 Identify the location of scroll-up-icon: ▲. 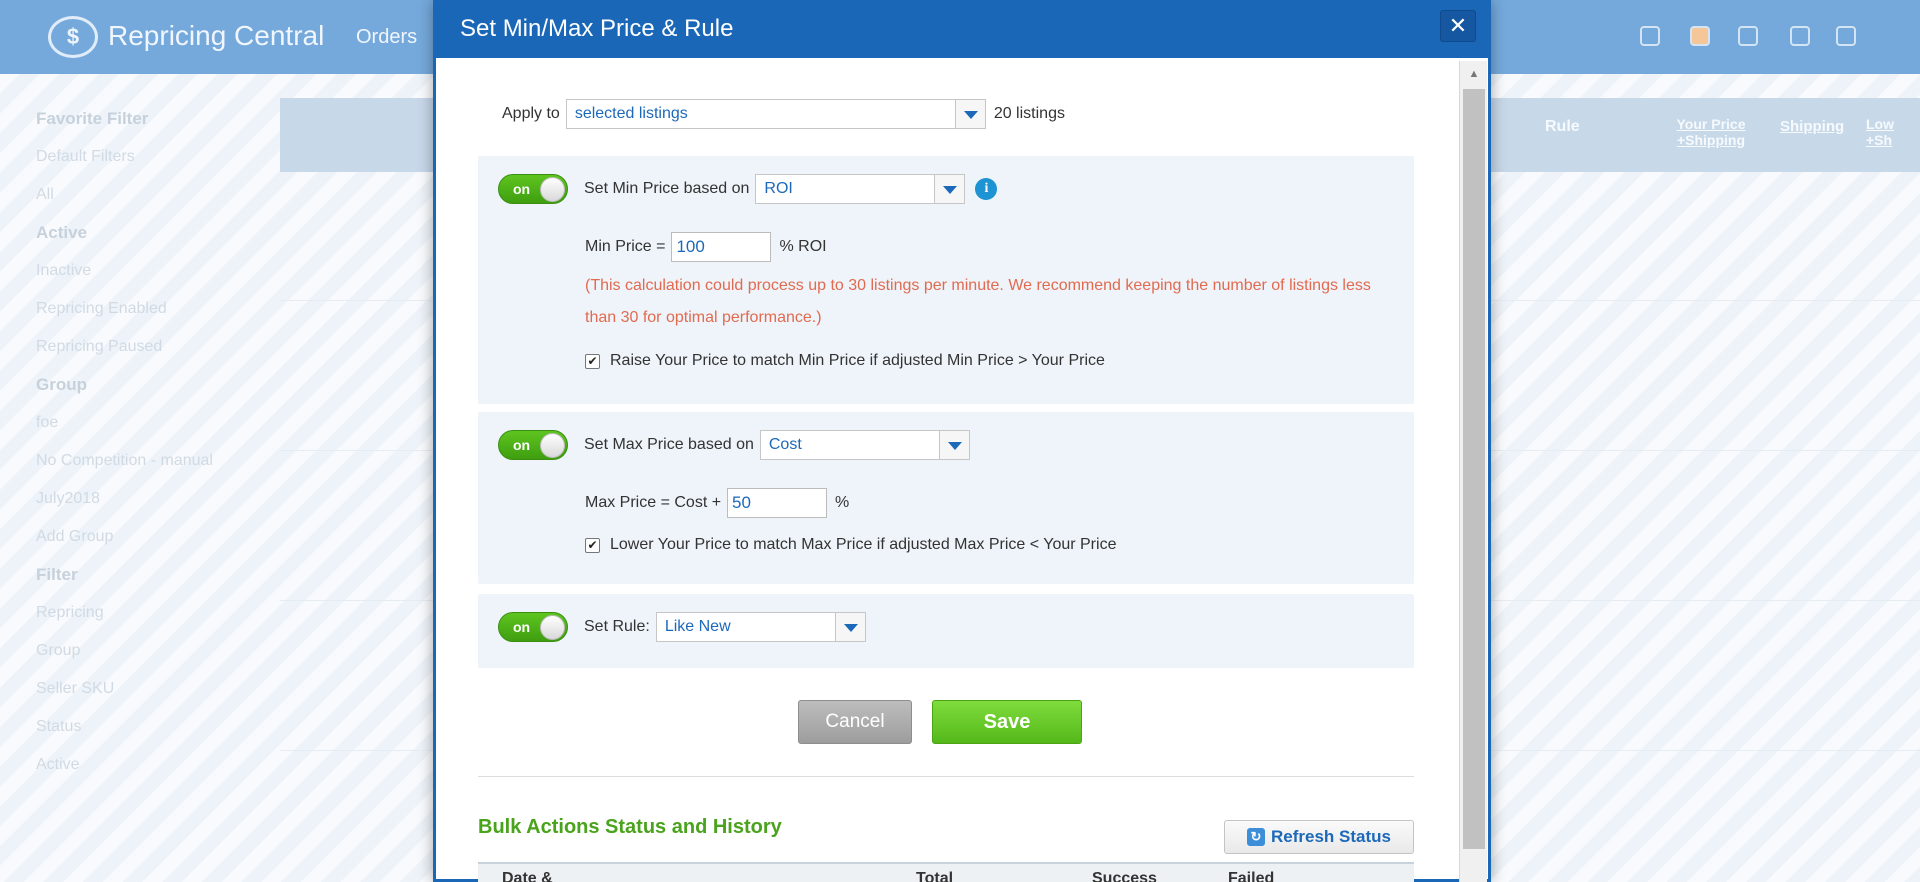
(1474, 74).